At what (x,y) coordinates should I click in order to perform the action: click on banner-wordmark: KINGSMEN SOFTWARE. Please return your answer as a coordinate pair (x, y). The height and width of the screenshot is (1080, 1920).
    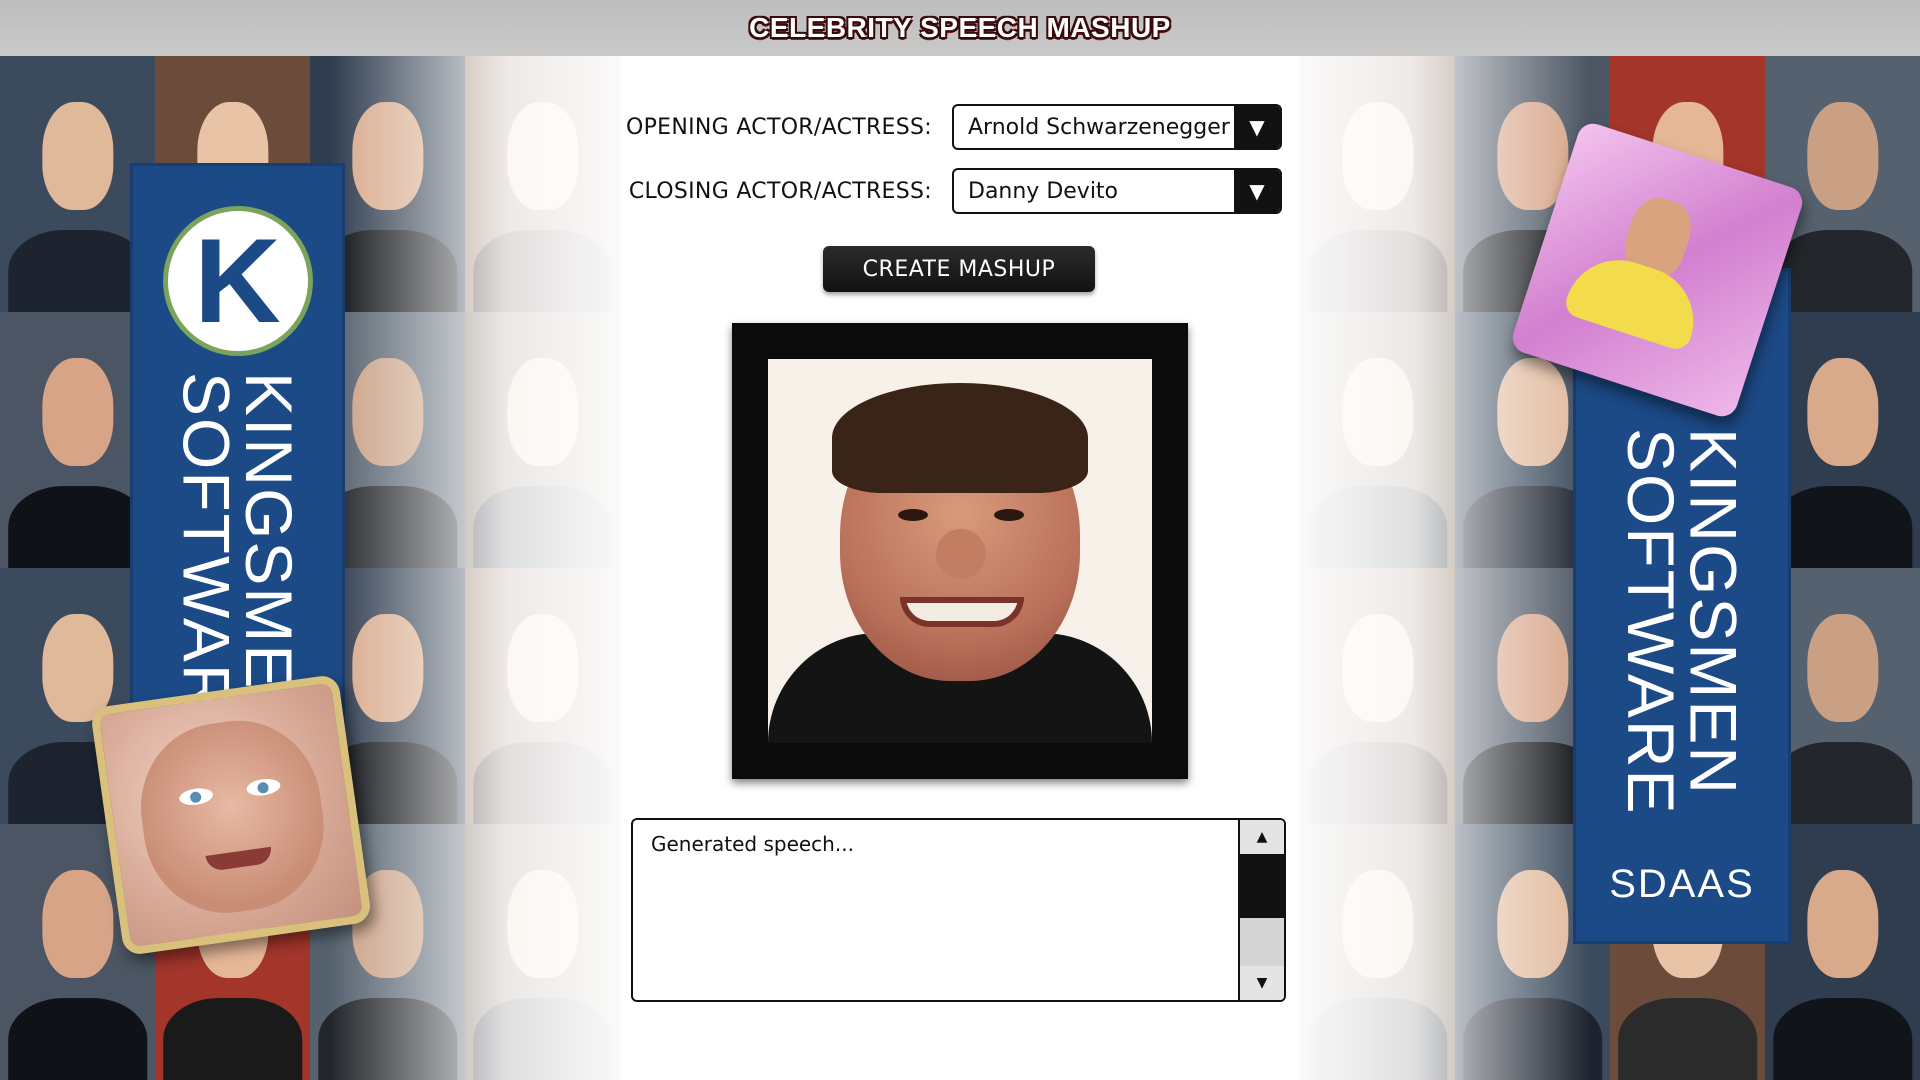
    Looking at the image, I should click on (1682, 622).